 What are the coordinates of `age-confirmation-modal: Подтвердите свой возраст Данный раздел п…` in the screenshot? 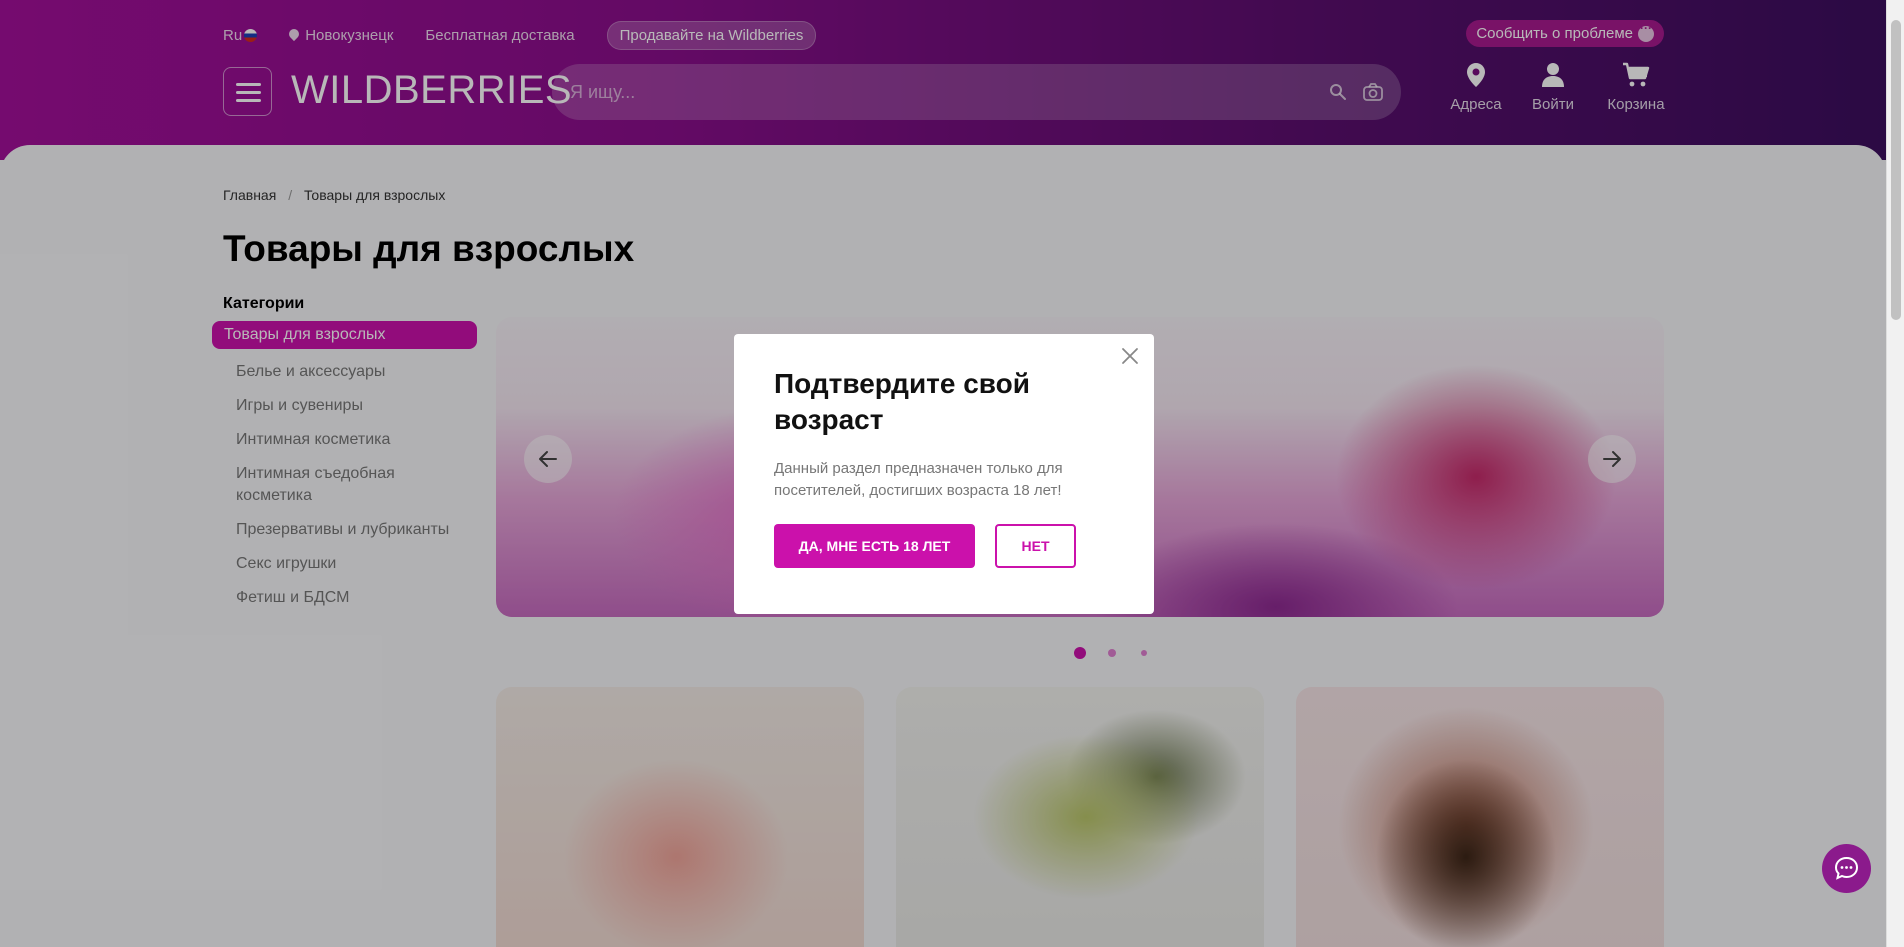 It's located at (944, 474).